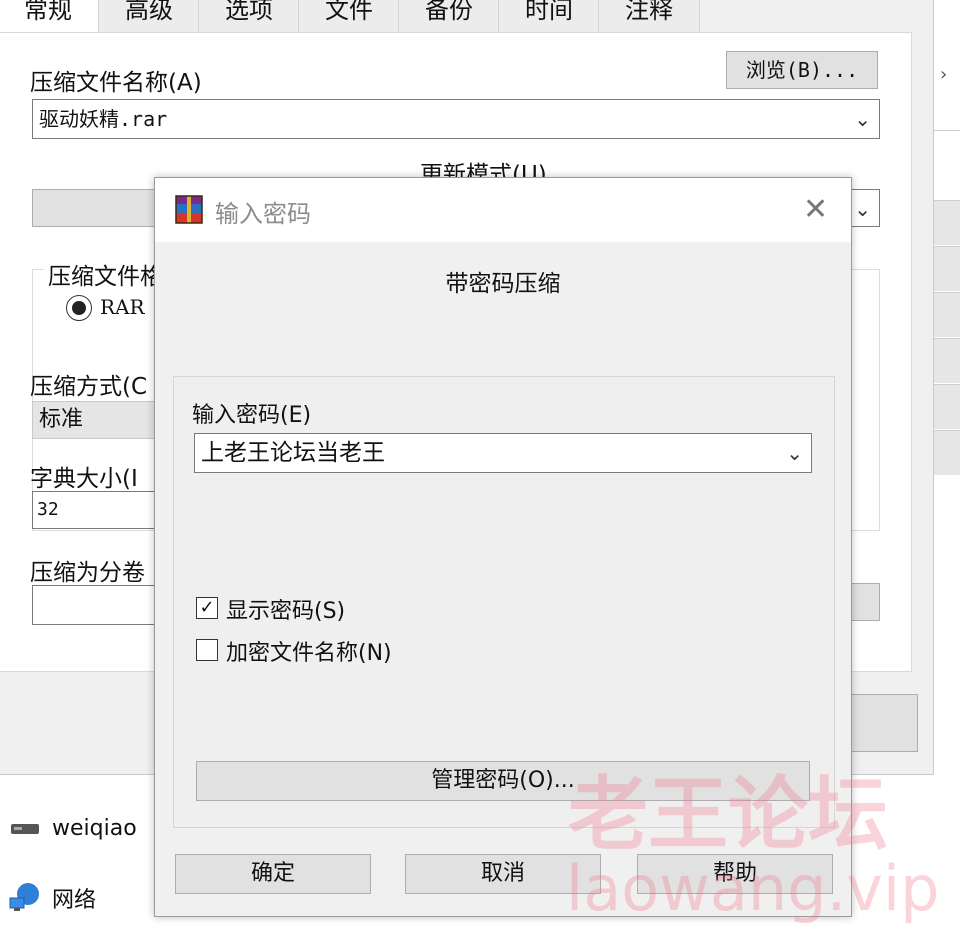  Describe the element at coordinates (207, 650) in the screenshot. I see `encrypt-names-checkbox` at that location.